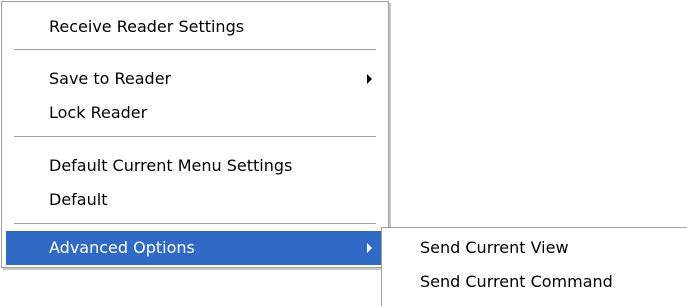  I want to click on menu-item-receive-reader-settings: Receive Reader Settings, so click(195, 27).